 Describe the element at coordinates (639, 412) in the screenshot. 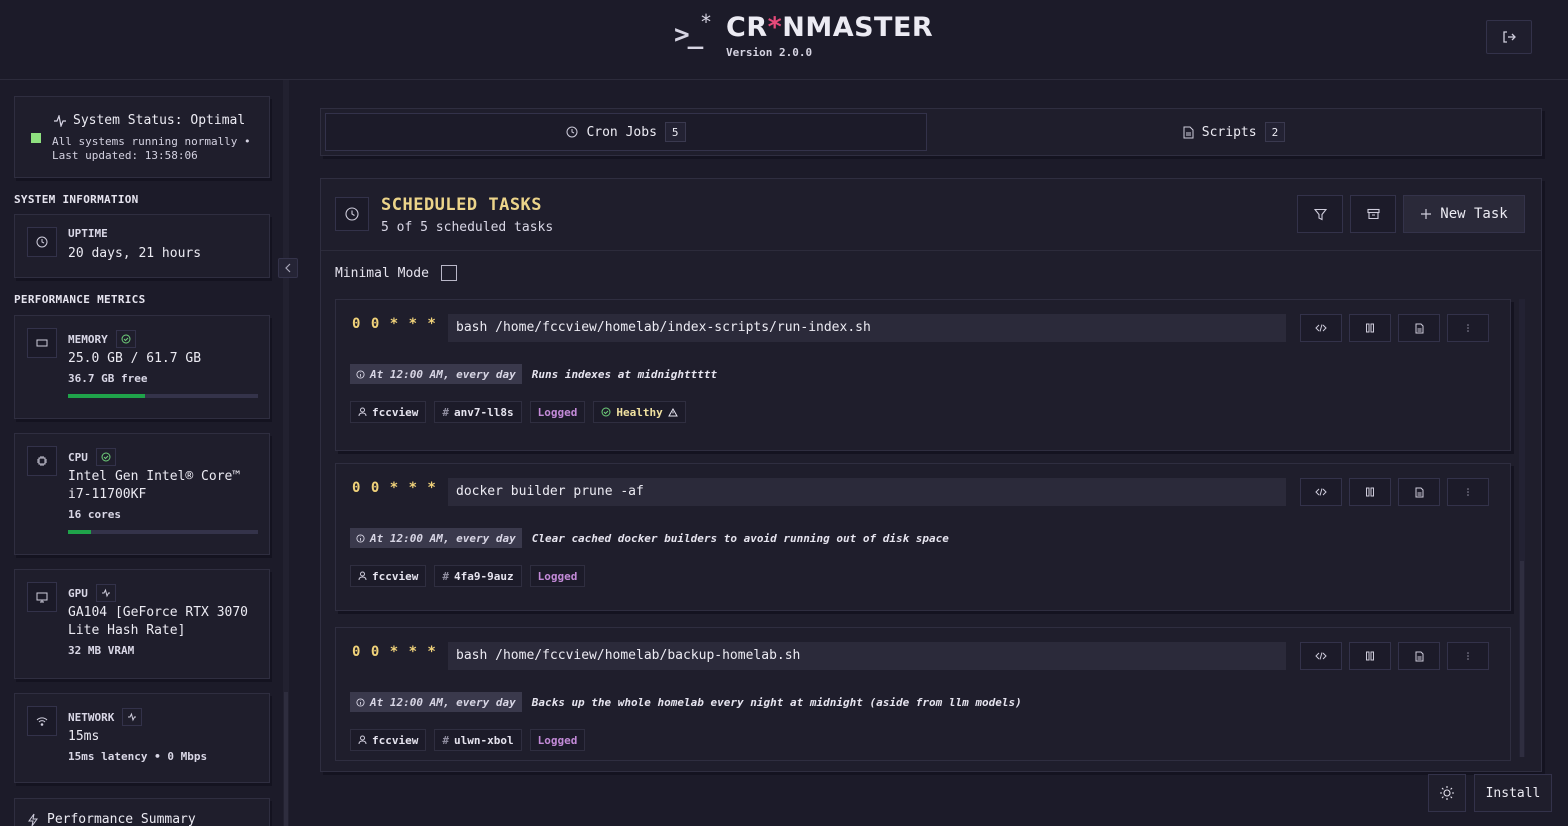

I see `health-tag: Healthy` at that location.